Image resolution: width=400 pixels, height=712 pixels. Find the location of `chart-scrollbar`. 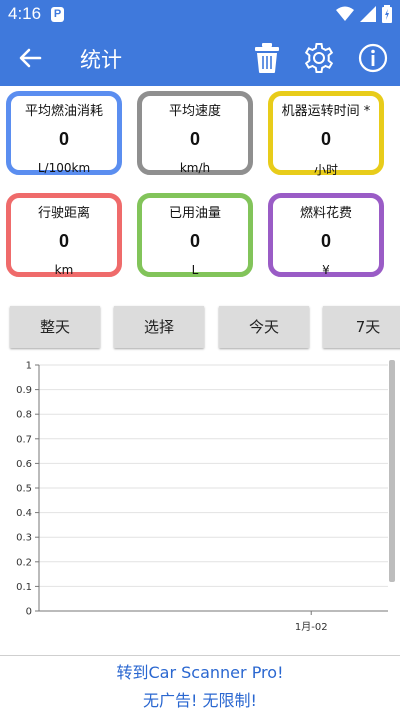

chart-scrollbar is located at coordinates (392, 471).